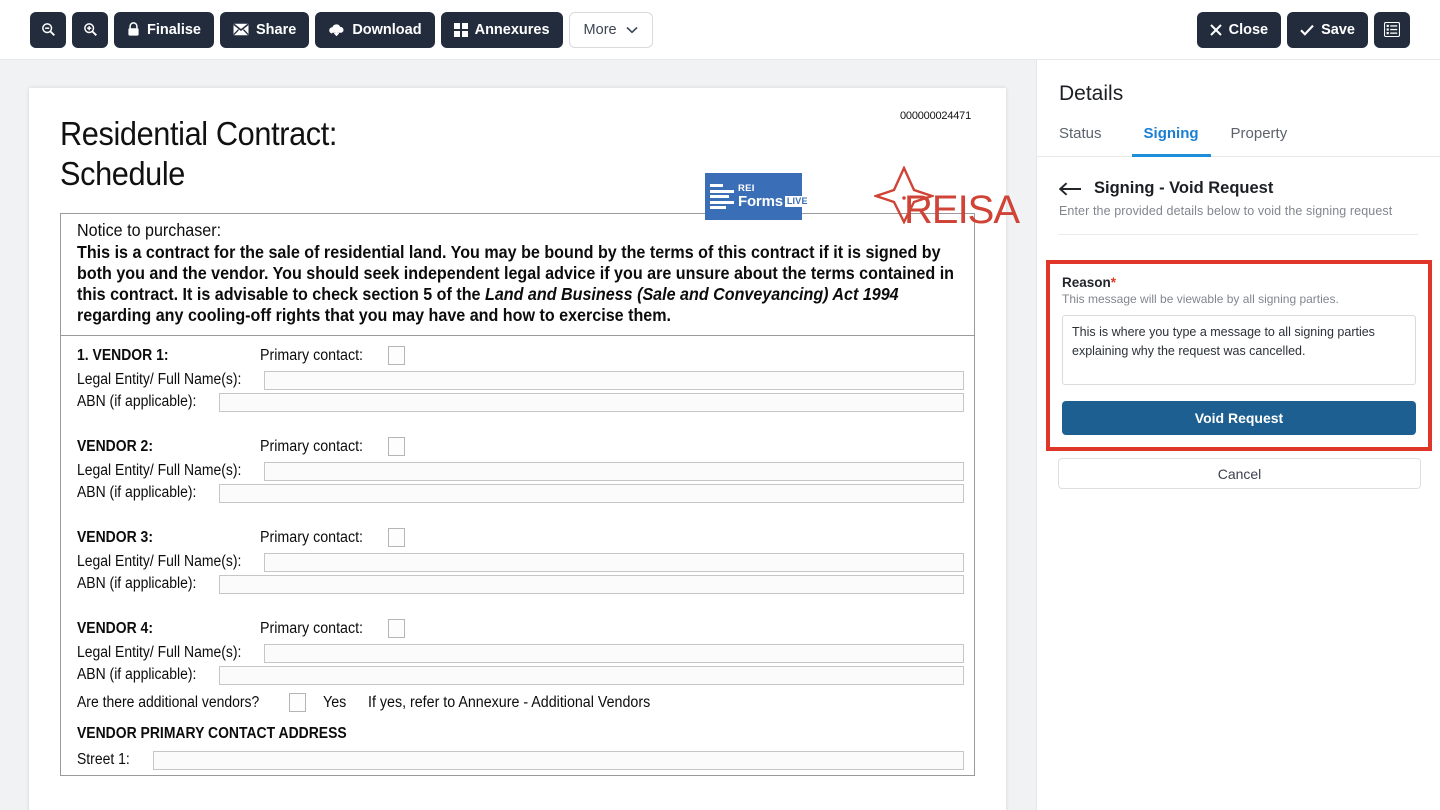  What do you see at coordinates (137, 492) in the screenshot?
I see `vendor-2-abn-label: ABN (if applicable):` at bounding box center [137, 492].